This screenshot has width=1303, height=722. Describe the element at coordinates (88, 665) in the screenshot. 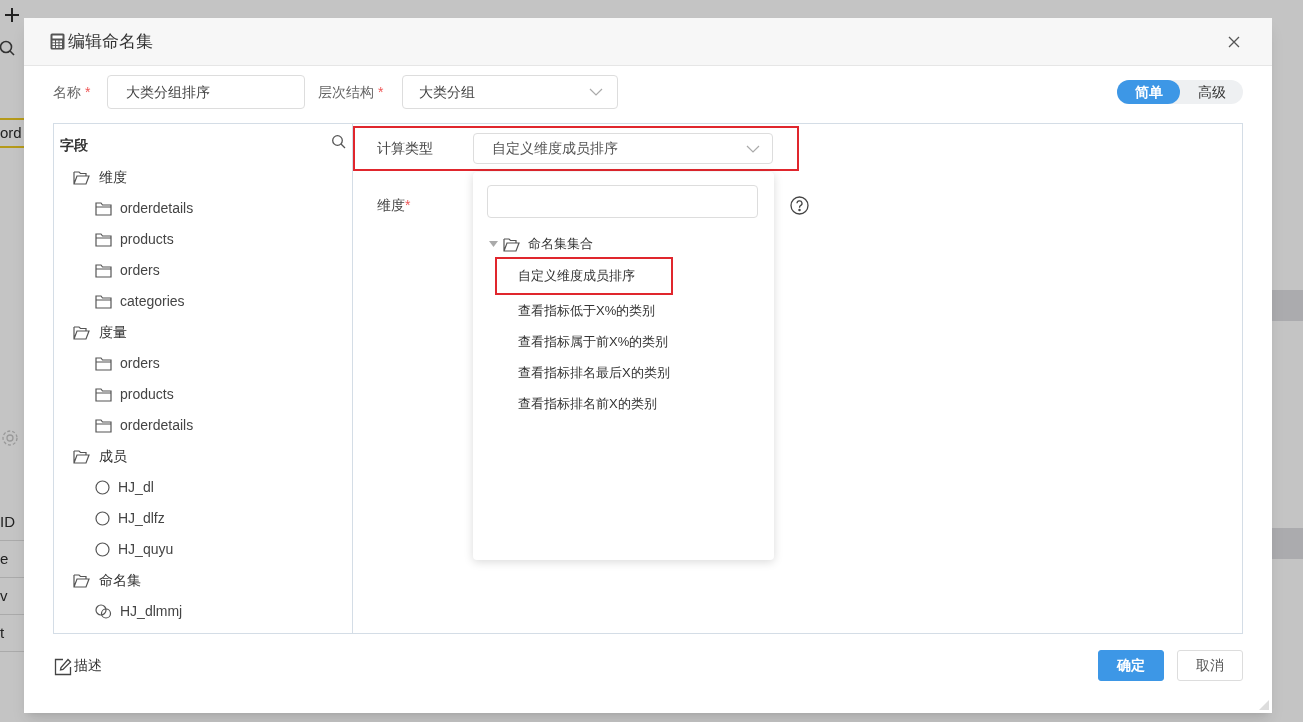

I see `describe-label: 描述` at that location.